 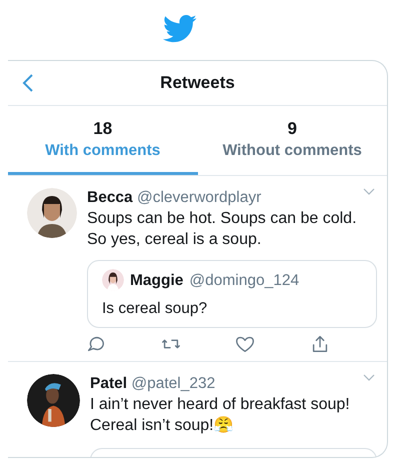 I want to click on bird-logo-icon, so click(x=180, y=29).